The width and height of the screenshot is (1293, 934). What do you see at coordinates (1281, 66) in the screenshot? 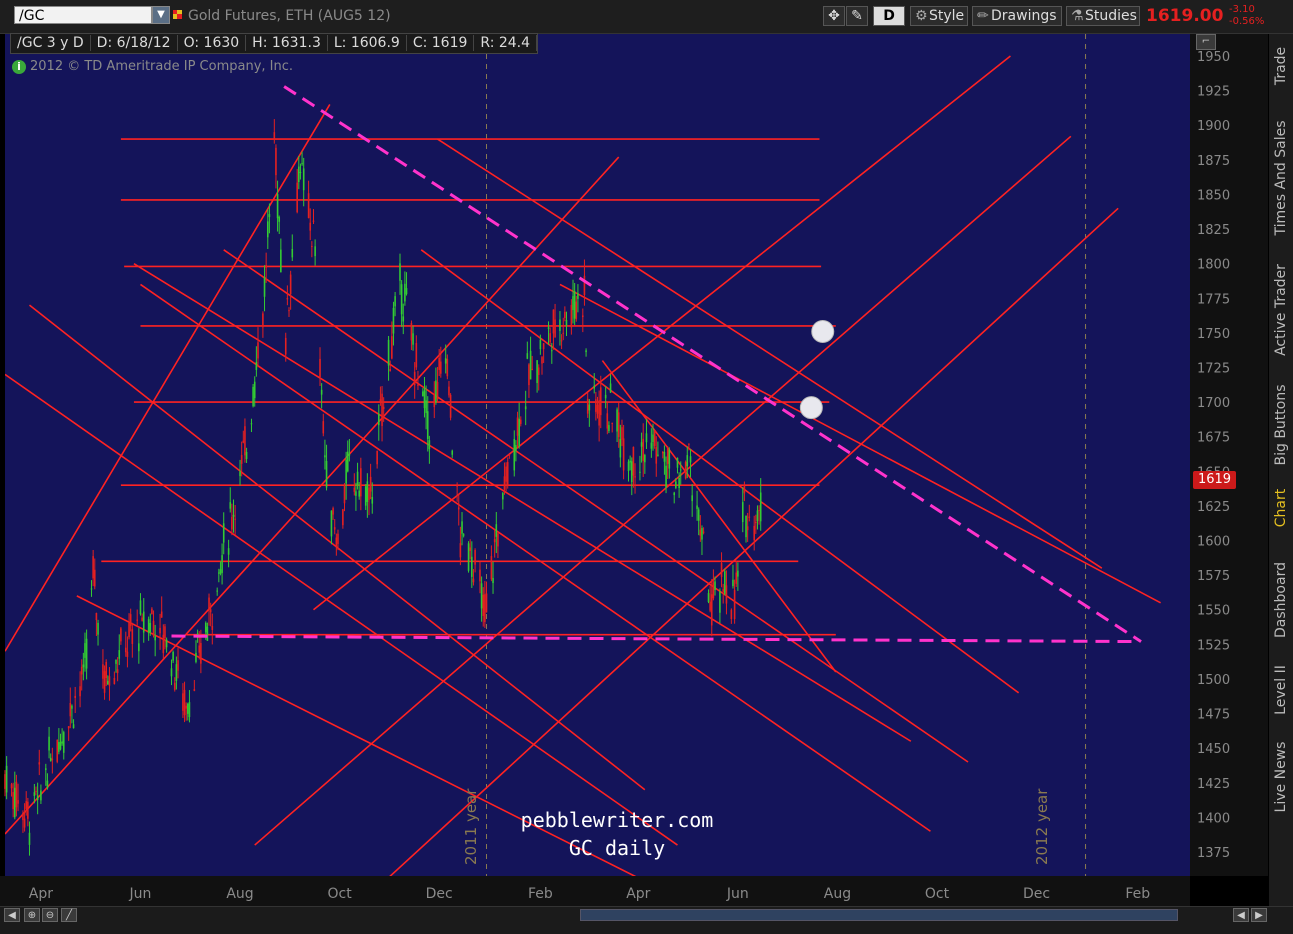
I see `tab-trade: Trade` at bounding box center [1281, 66].